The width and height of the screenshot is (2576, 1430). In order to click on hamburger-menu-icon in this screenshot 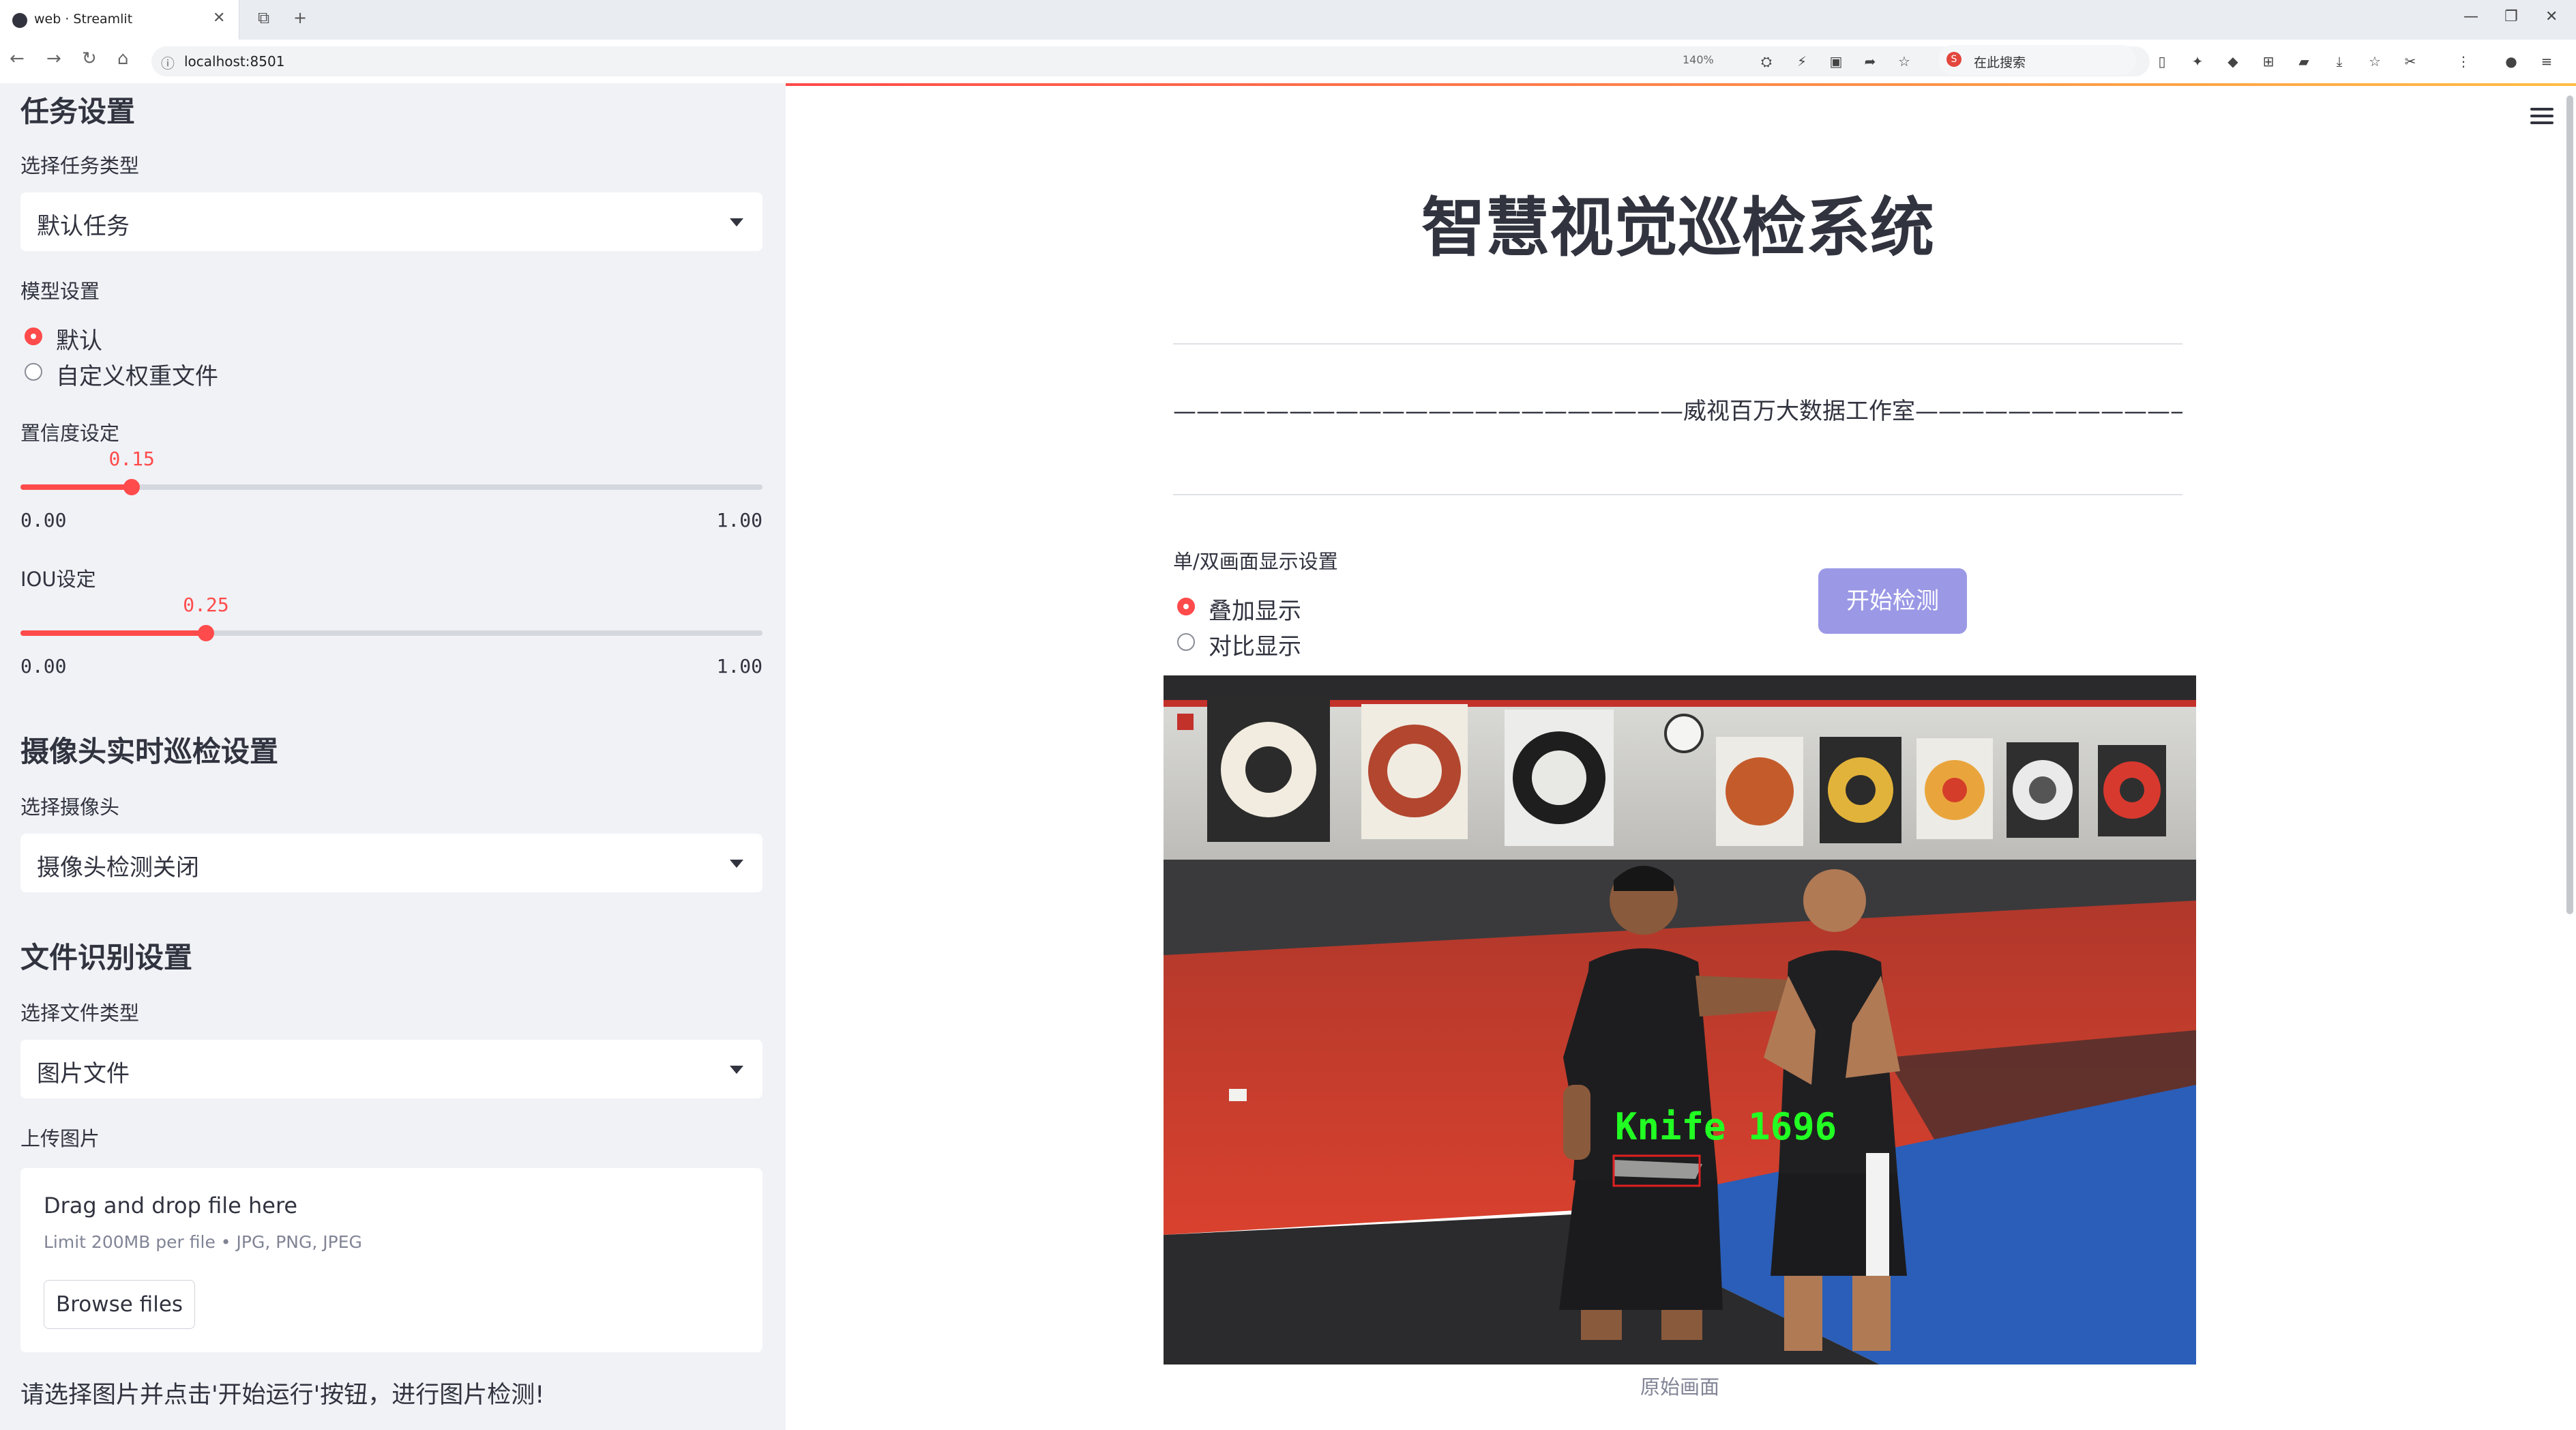, I will do `click(2541, 116)`.